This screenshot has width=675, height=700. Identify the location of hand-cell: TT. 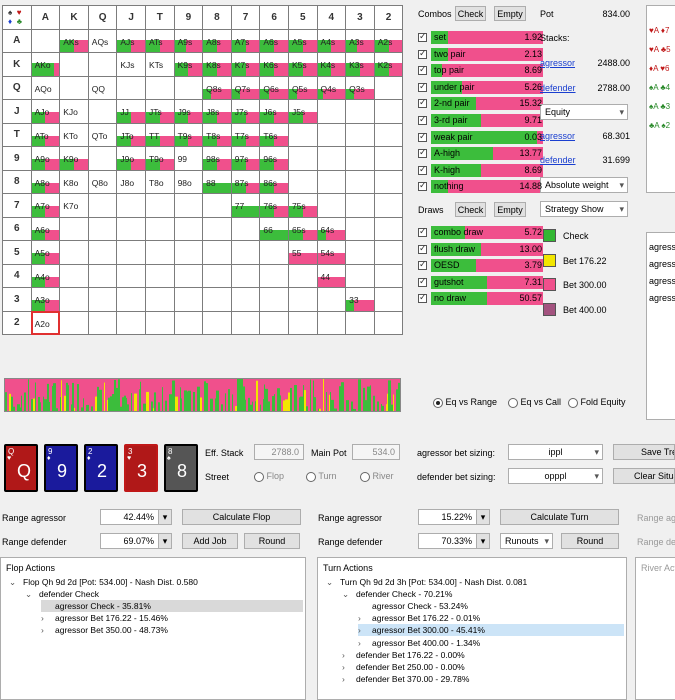
(159, 134).